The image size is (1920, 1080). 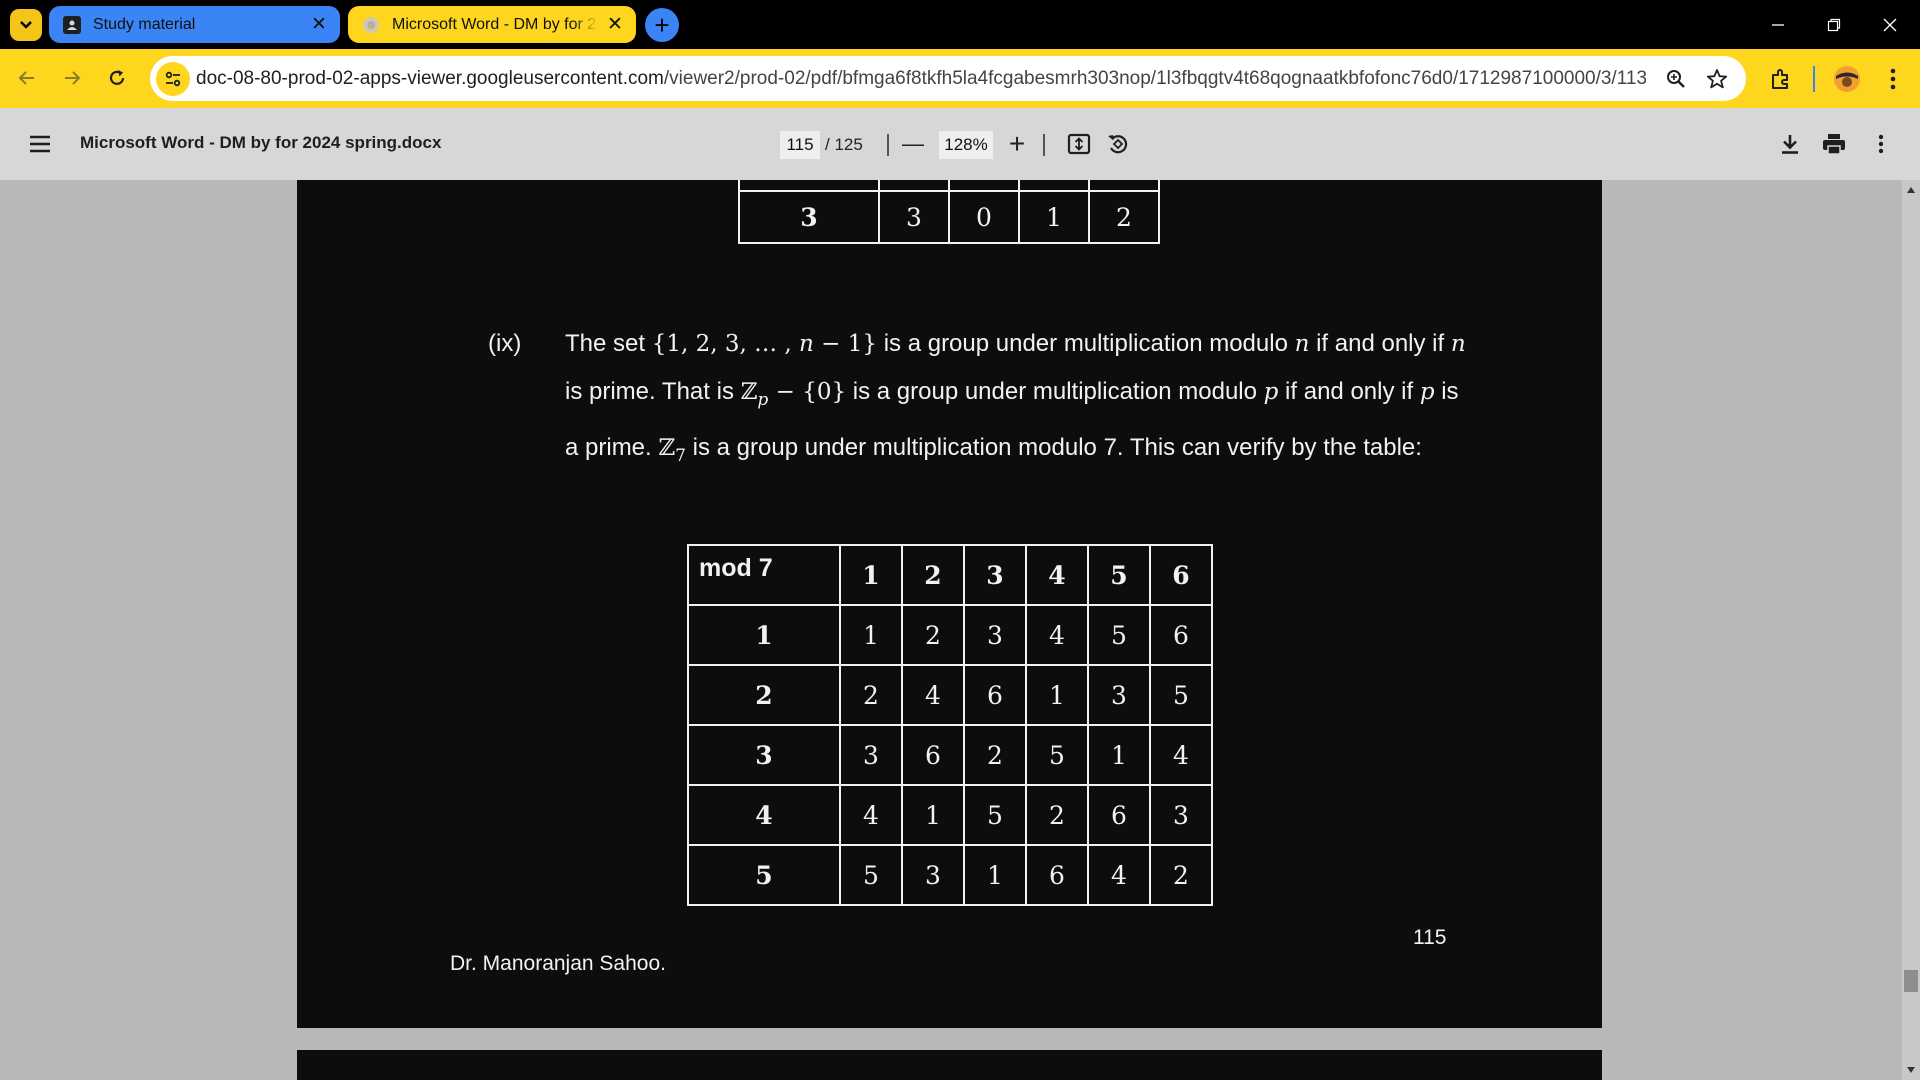 I want to click on addition-table-fragment: 2 2 3 0 1 3 3 0 1 2, so click(x=949, y=212).